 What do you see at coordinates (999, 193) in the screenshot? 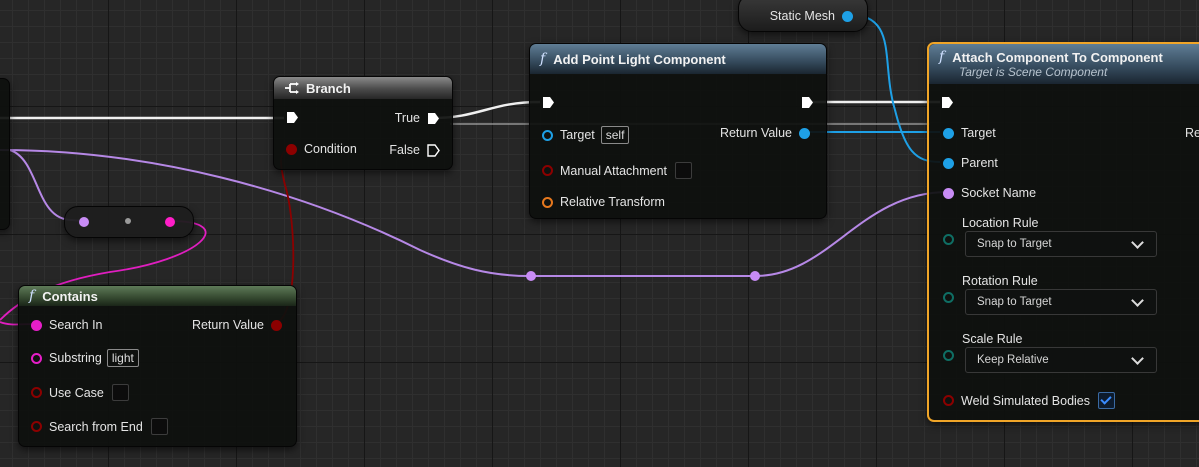
I see `ac-socket-label: Socket Name` at bounding box center [999, 193].